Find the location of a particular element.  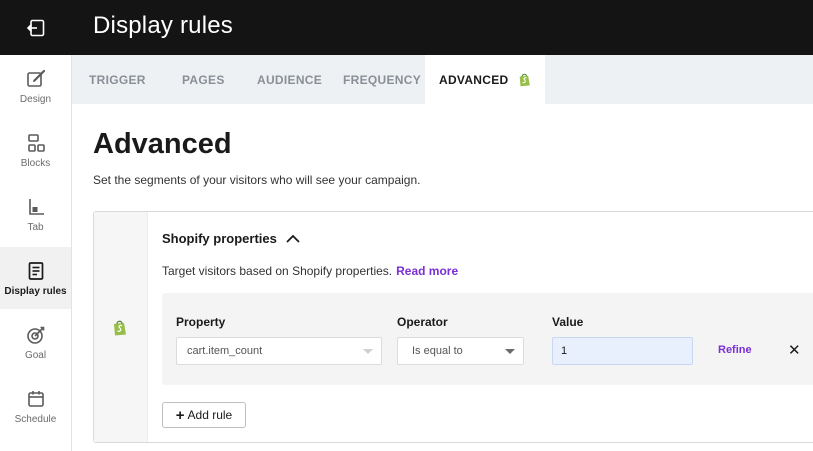

operator-select: Is equal to is located at coordinates (460, 351).